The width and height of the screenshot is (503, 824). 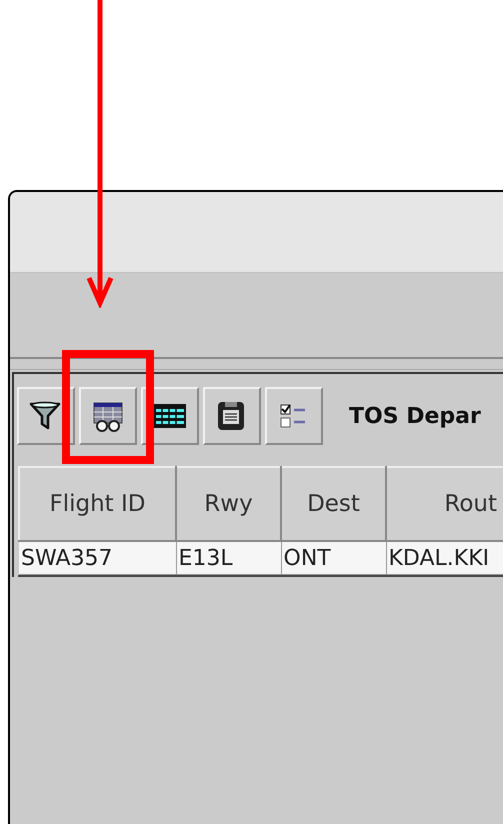 What do you see at coordinates (97, 557) in the screenshot?
I see `table-cell: SWA357` at bounding box center [97, 557].